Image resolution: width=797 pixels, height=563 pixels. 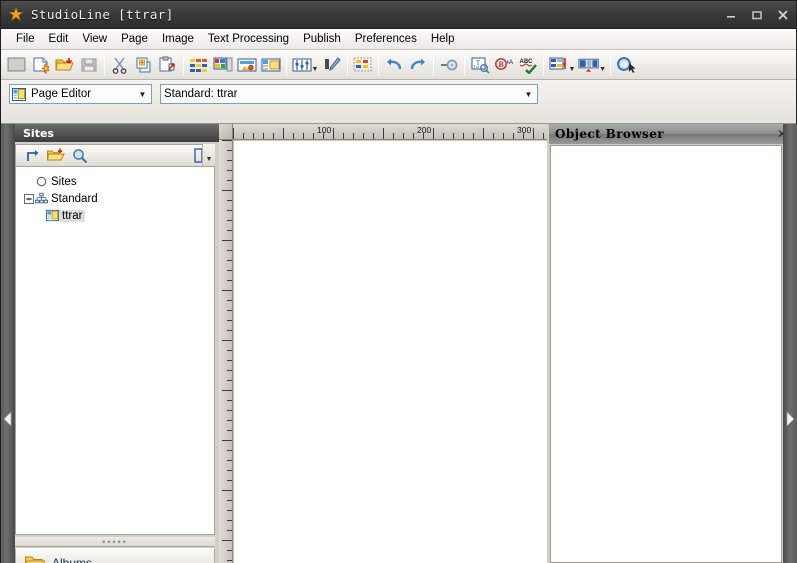 I want to click on menu-page: Page, so click(x=134, y=39).